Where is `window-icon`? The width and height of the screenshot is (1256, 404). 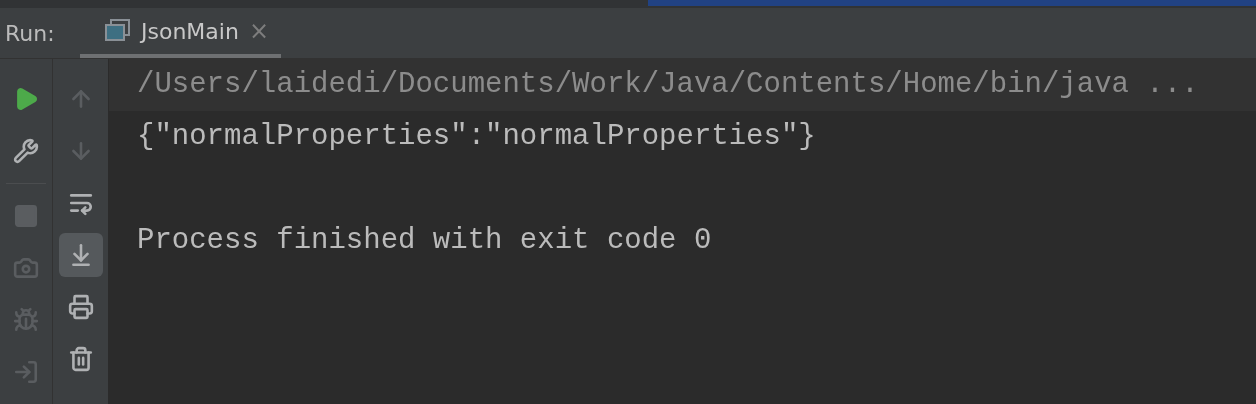
window-icon is located at coordinates (118, 31).